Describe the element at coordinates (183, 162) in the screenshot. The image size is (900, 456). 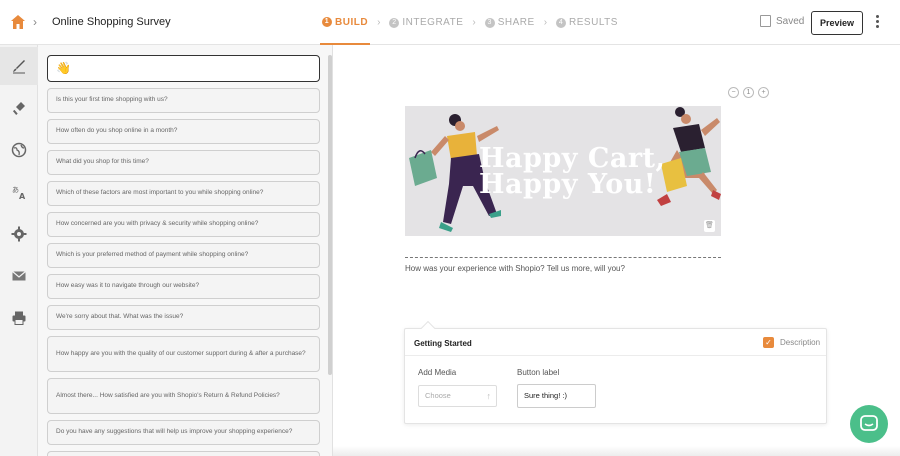
I see `question-item: What did you shop for this time?` at that location.